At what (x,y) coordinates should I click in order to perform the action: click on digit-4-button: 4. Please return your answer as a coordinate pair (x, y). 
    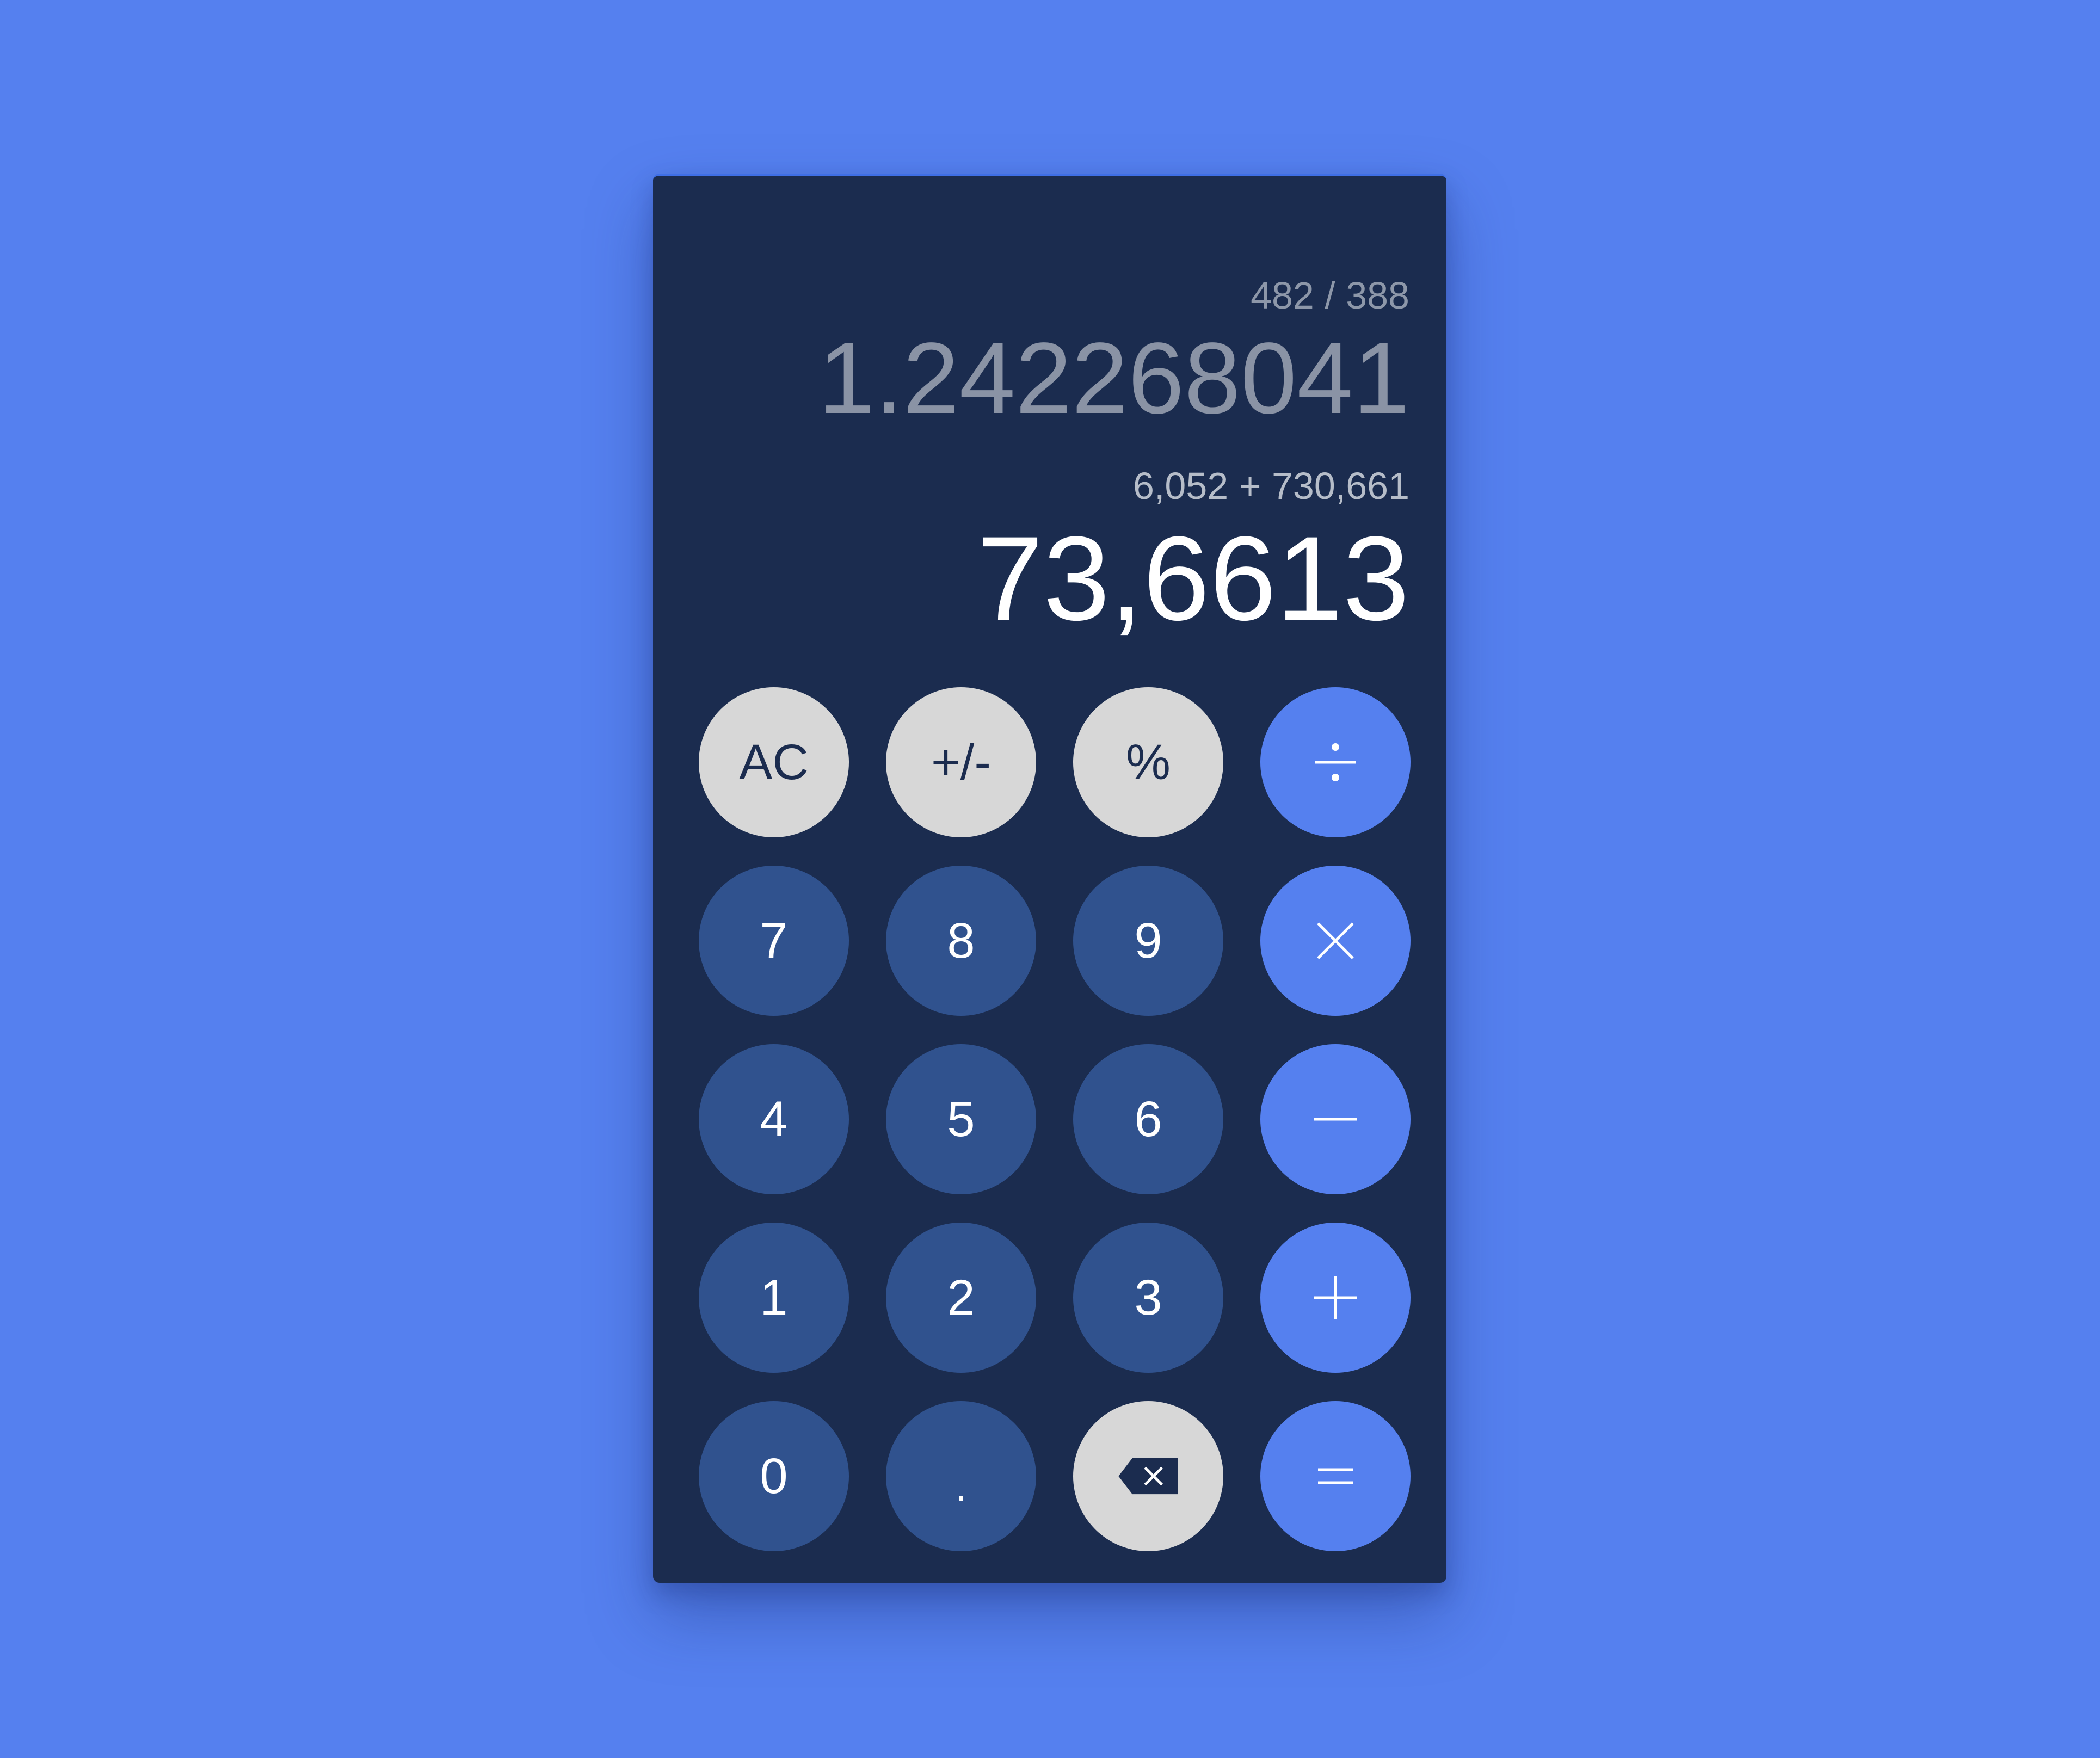
    Looking at the image, I should click on (774, 1119).